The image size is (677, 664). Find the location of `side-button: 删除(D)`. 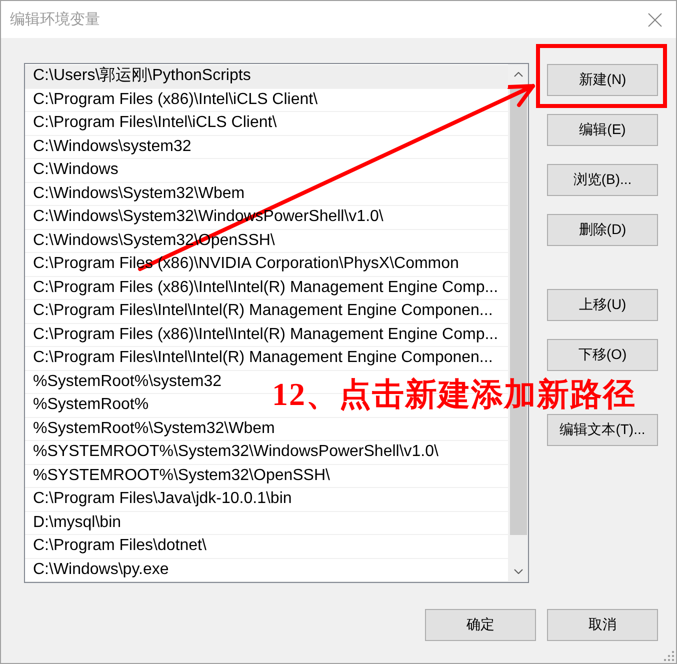

side-button: 删除(D) is located at coordinates (602, 230).